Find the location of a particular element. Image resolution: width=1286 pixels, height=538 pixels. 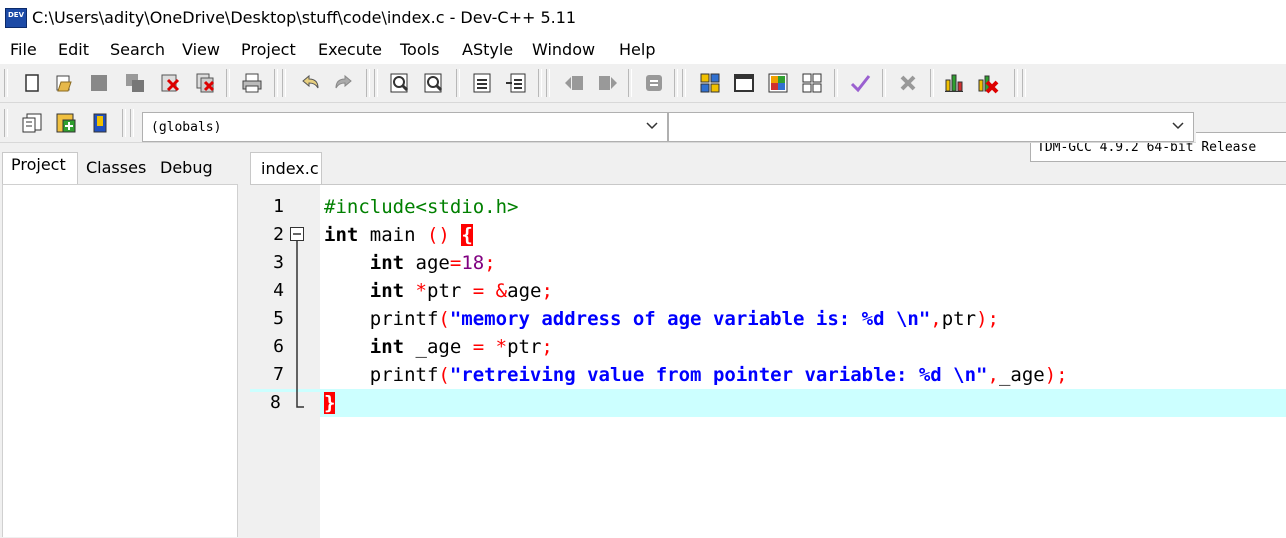

remove-from-project-button is located at coordinates (100, 123).